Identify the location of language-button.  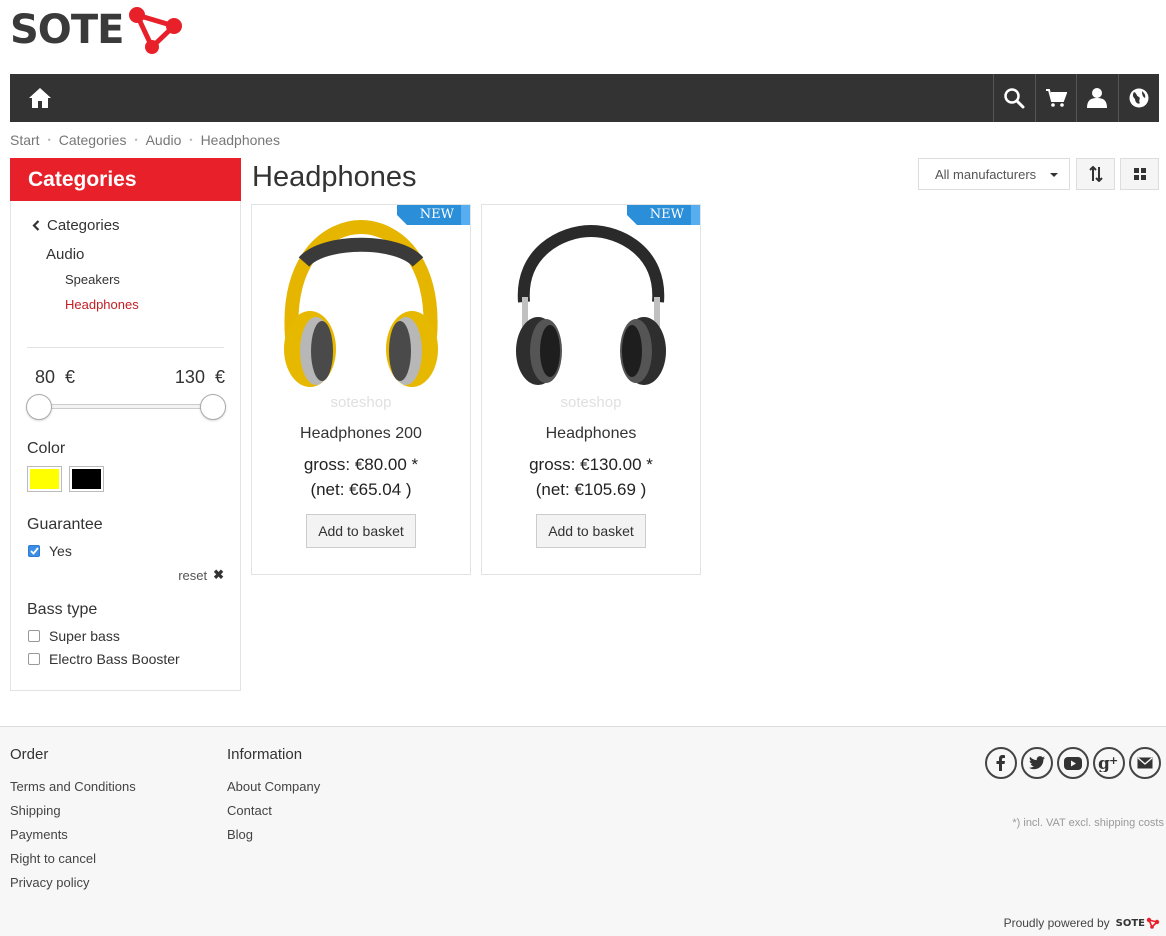
(1138, 98).